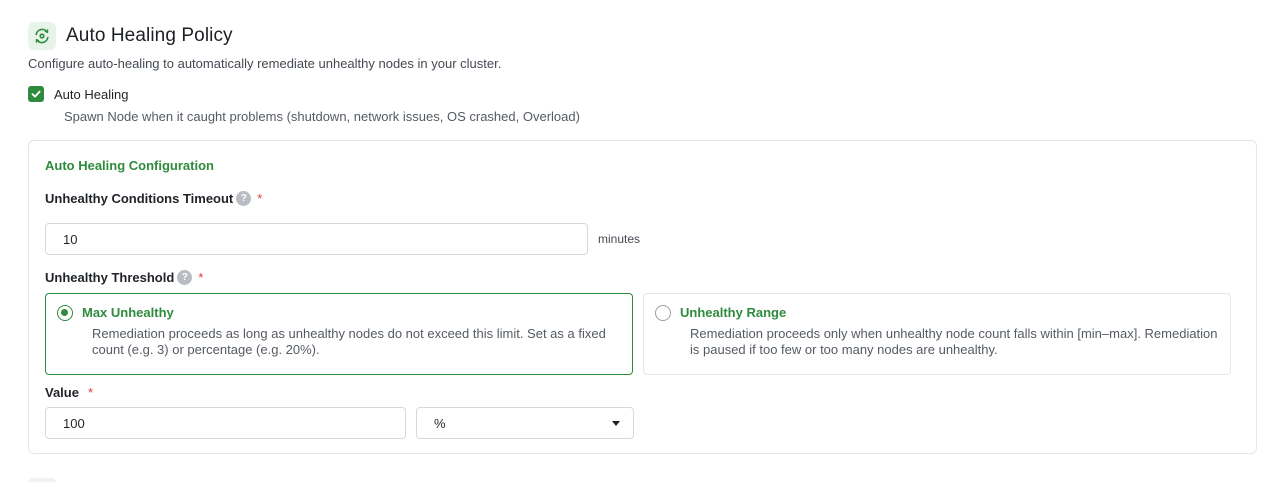 The height and width of the screenshot is (482, 1272). What do you see at coordinates (733, 312) in the screenshot?
I see `option-title: Unhealthy Range` at bounding box center [733, 312].